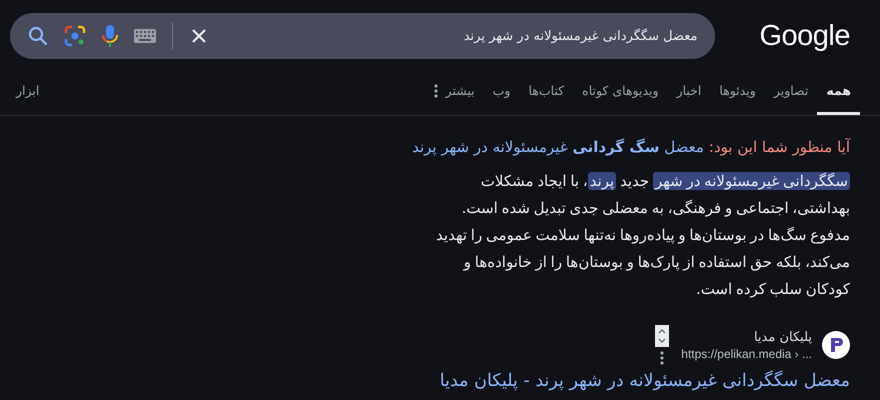 This screenshot has width=880, height=400. Describe the element at coordinates (689, 94) in the screenshot. I see `search-tab: اخبار` at that location.